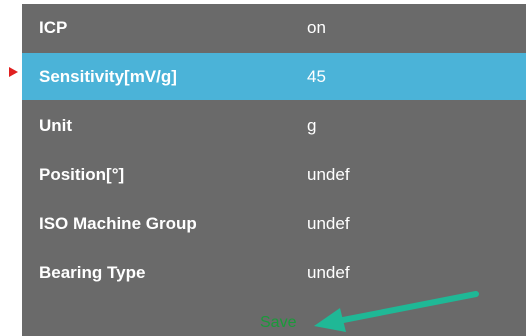  What do you see at coordinates (396, 311) in the screenshot?
I see `annotation-arrow-icon` at bounding box center [396, 311].